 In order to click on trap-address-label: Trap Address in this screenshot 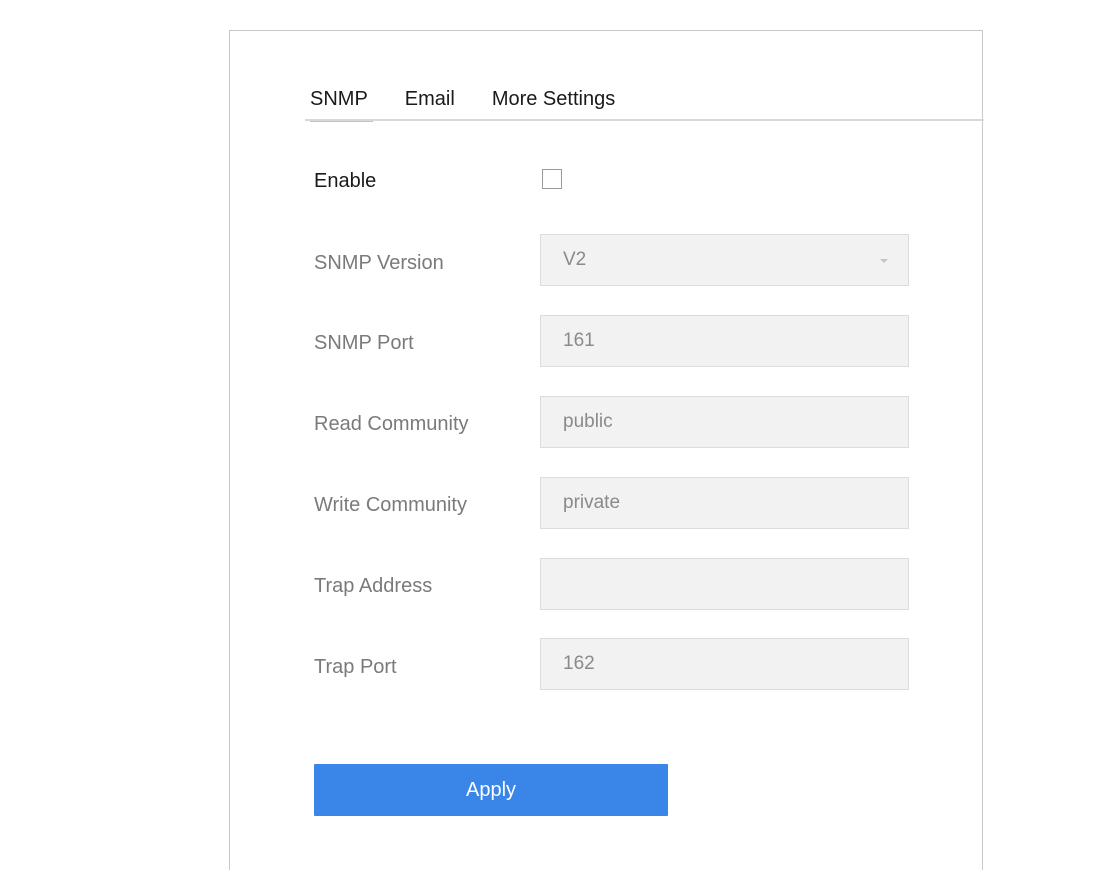, I will do `click(373, 586)`.